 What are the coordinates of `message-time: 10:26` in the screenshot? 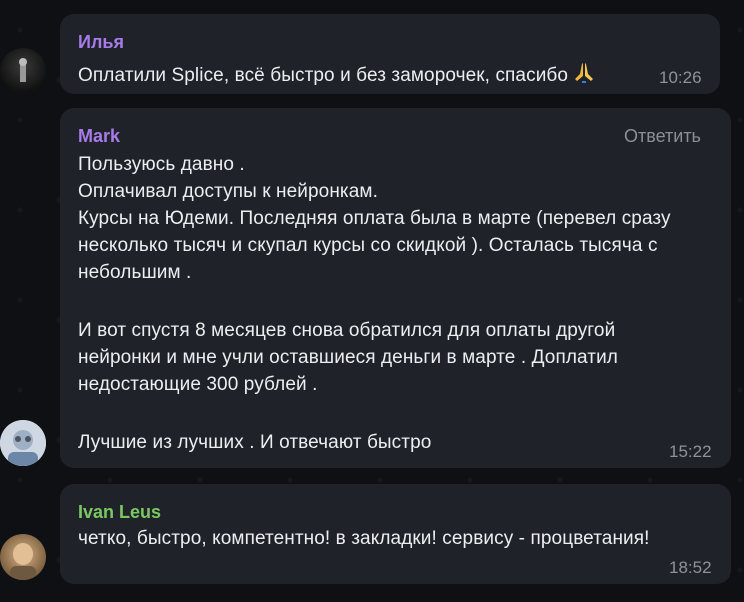 It's located at (680, 77).